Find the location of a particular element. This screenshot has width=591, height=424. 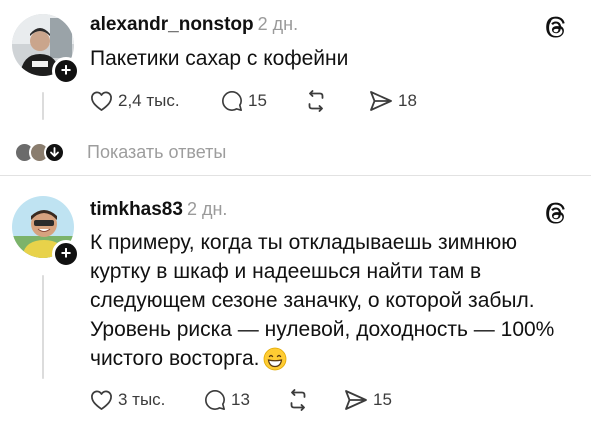

share-button: 15 is located at coordinates (368, 400).